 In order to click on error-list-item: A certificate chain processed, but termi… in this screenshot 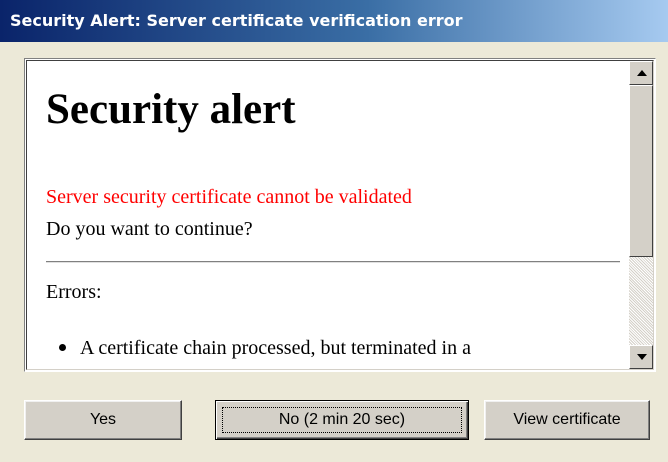, I will do `click(265, 348)`.